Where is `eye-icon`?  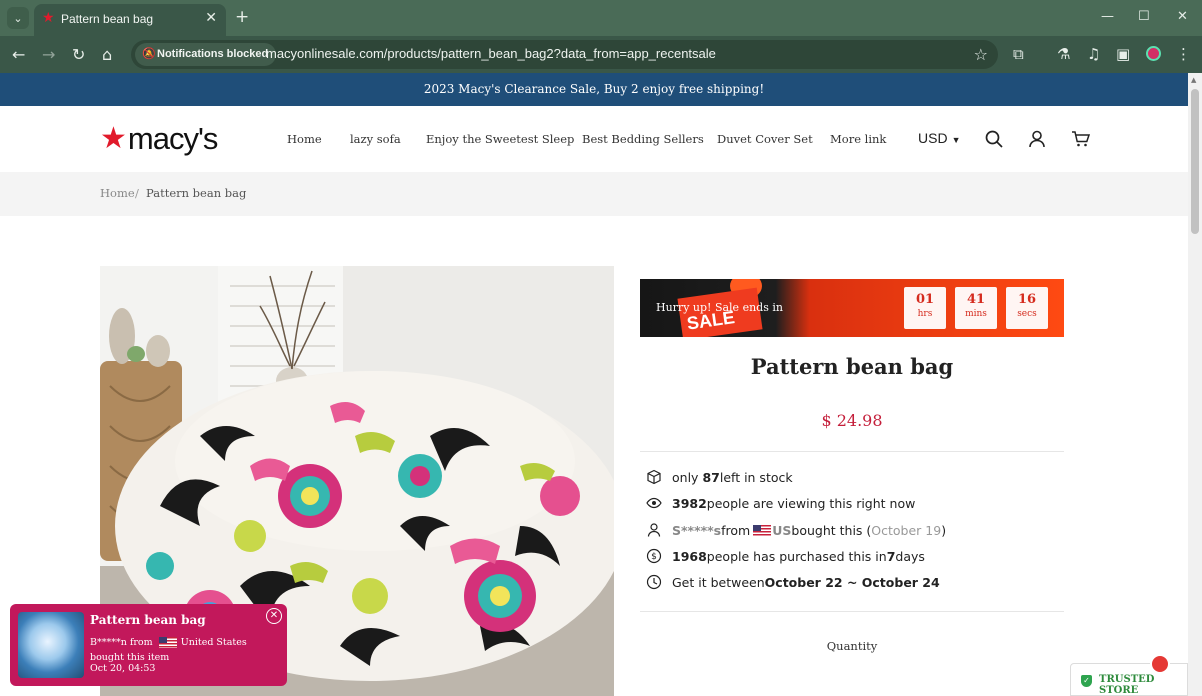
eye-icon is located at coordinates (654, 503).